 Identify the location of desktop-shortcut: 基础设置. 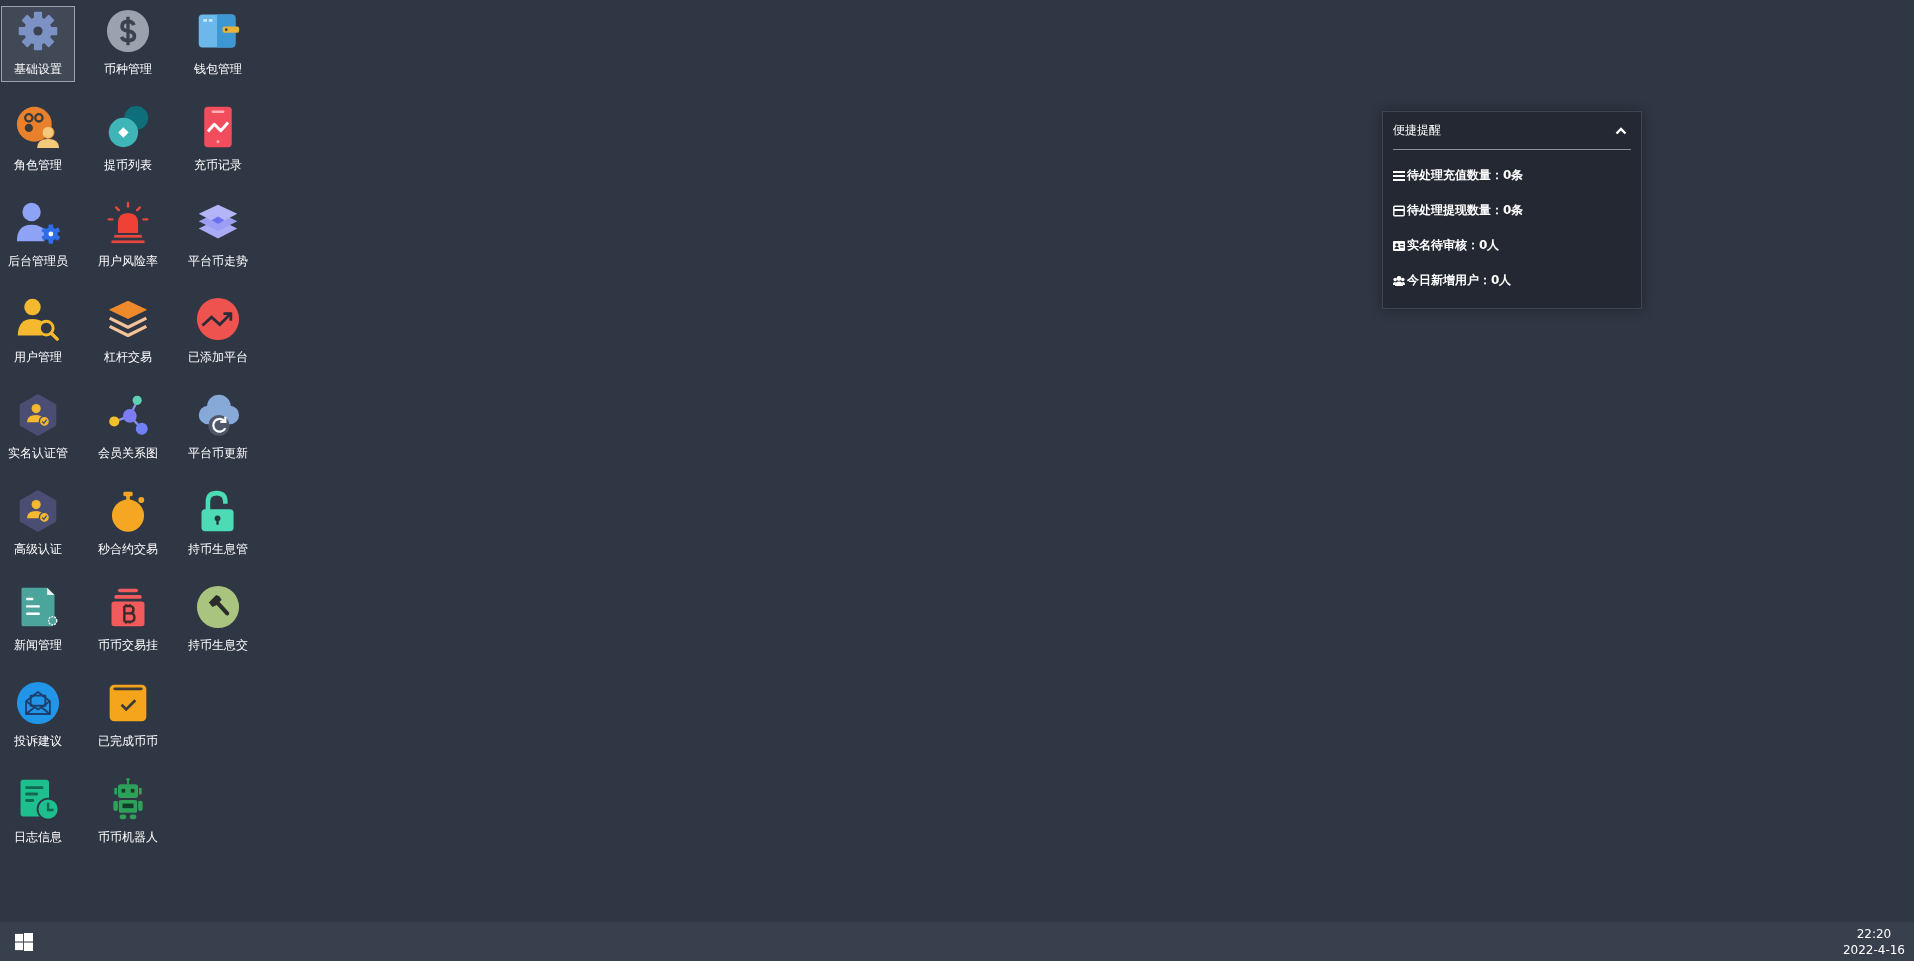
(38, 44).